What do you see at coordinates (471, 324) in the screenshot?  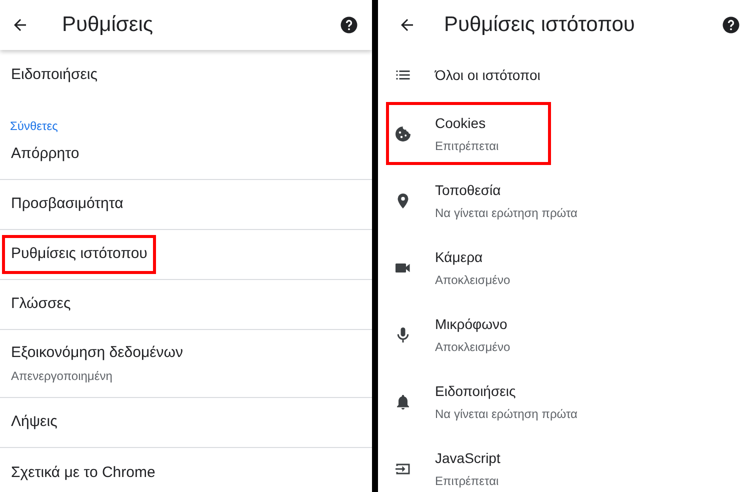 I see `setting-label: Μικρόφωνο` at bounding box center [471, 324].